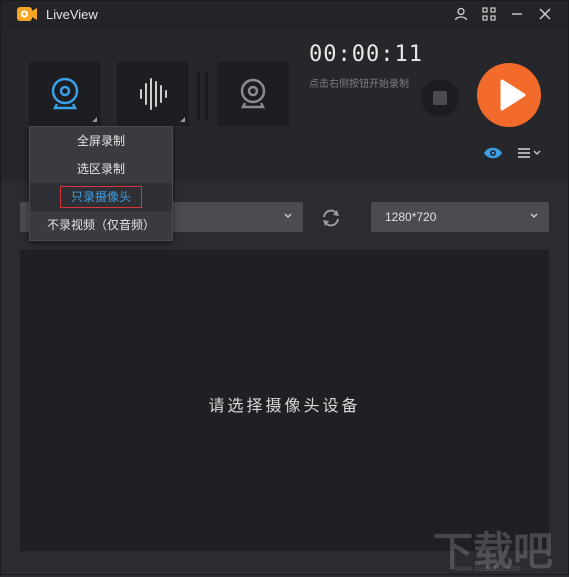 Image resolution: width=569 pixels, height=577 pixels. I want to click on record-hint: 点击右侧按钮开始录制, so click(359, 84).